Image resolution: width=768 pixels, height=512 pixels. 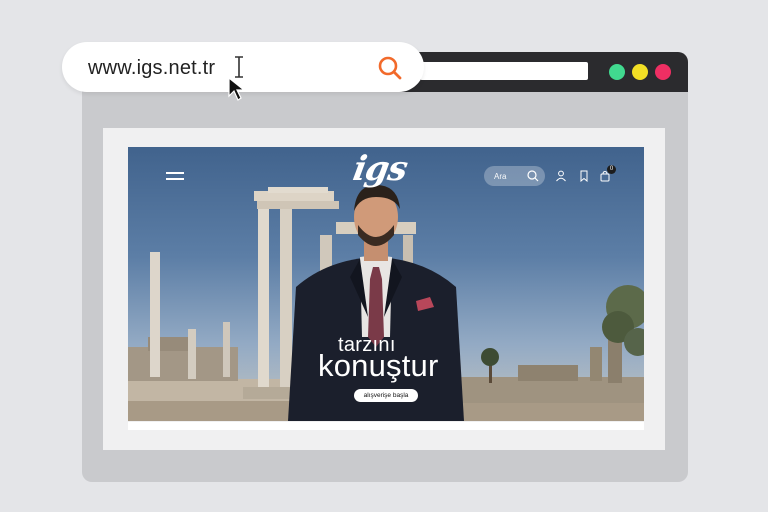 What do you see at coordinates (561, 176) in the screenshot?
I see `user-icon` at bounding box center [561, 176].